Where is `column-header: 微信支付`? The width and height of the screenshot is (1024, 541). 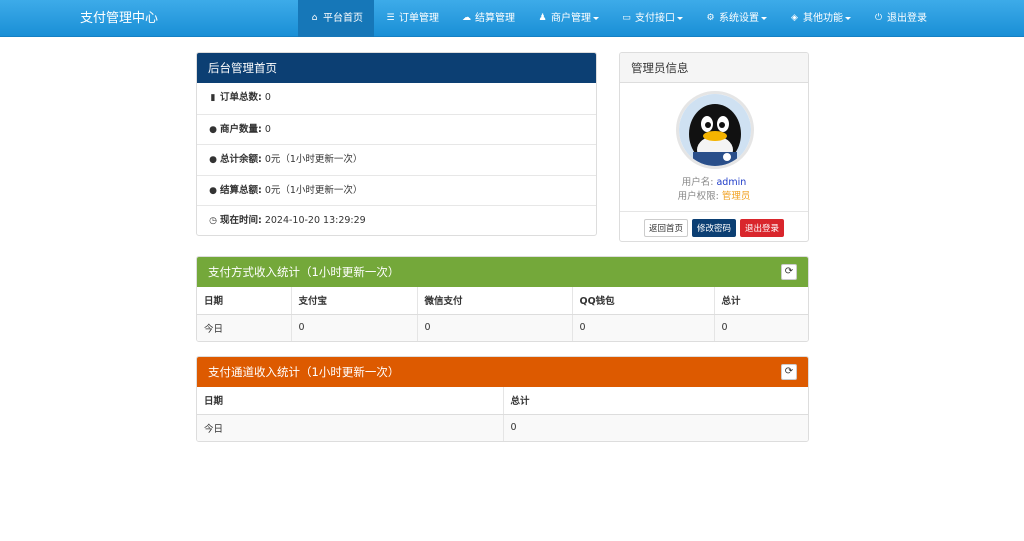 column-header: 微信支付 is located at coordinates (495, 301).